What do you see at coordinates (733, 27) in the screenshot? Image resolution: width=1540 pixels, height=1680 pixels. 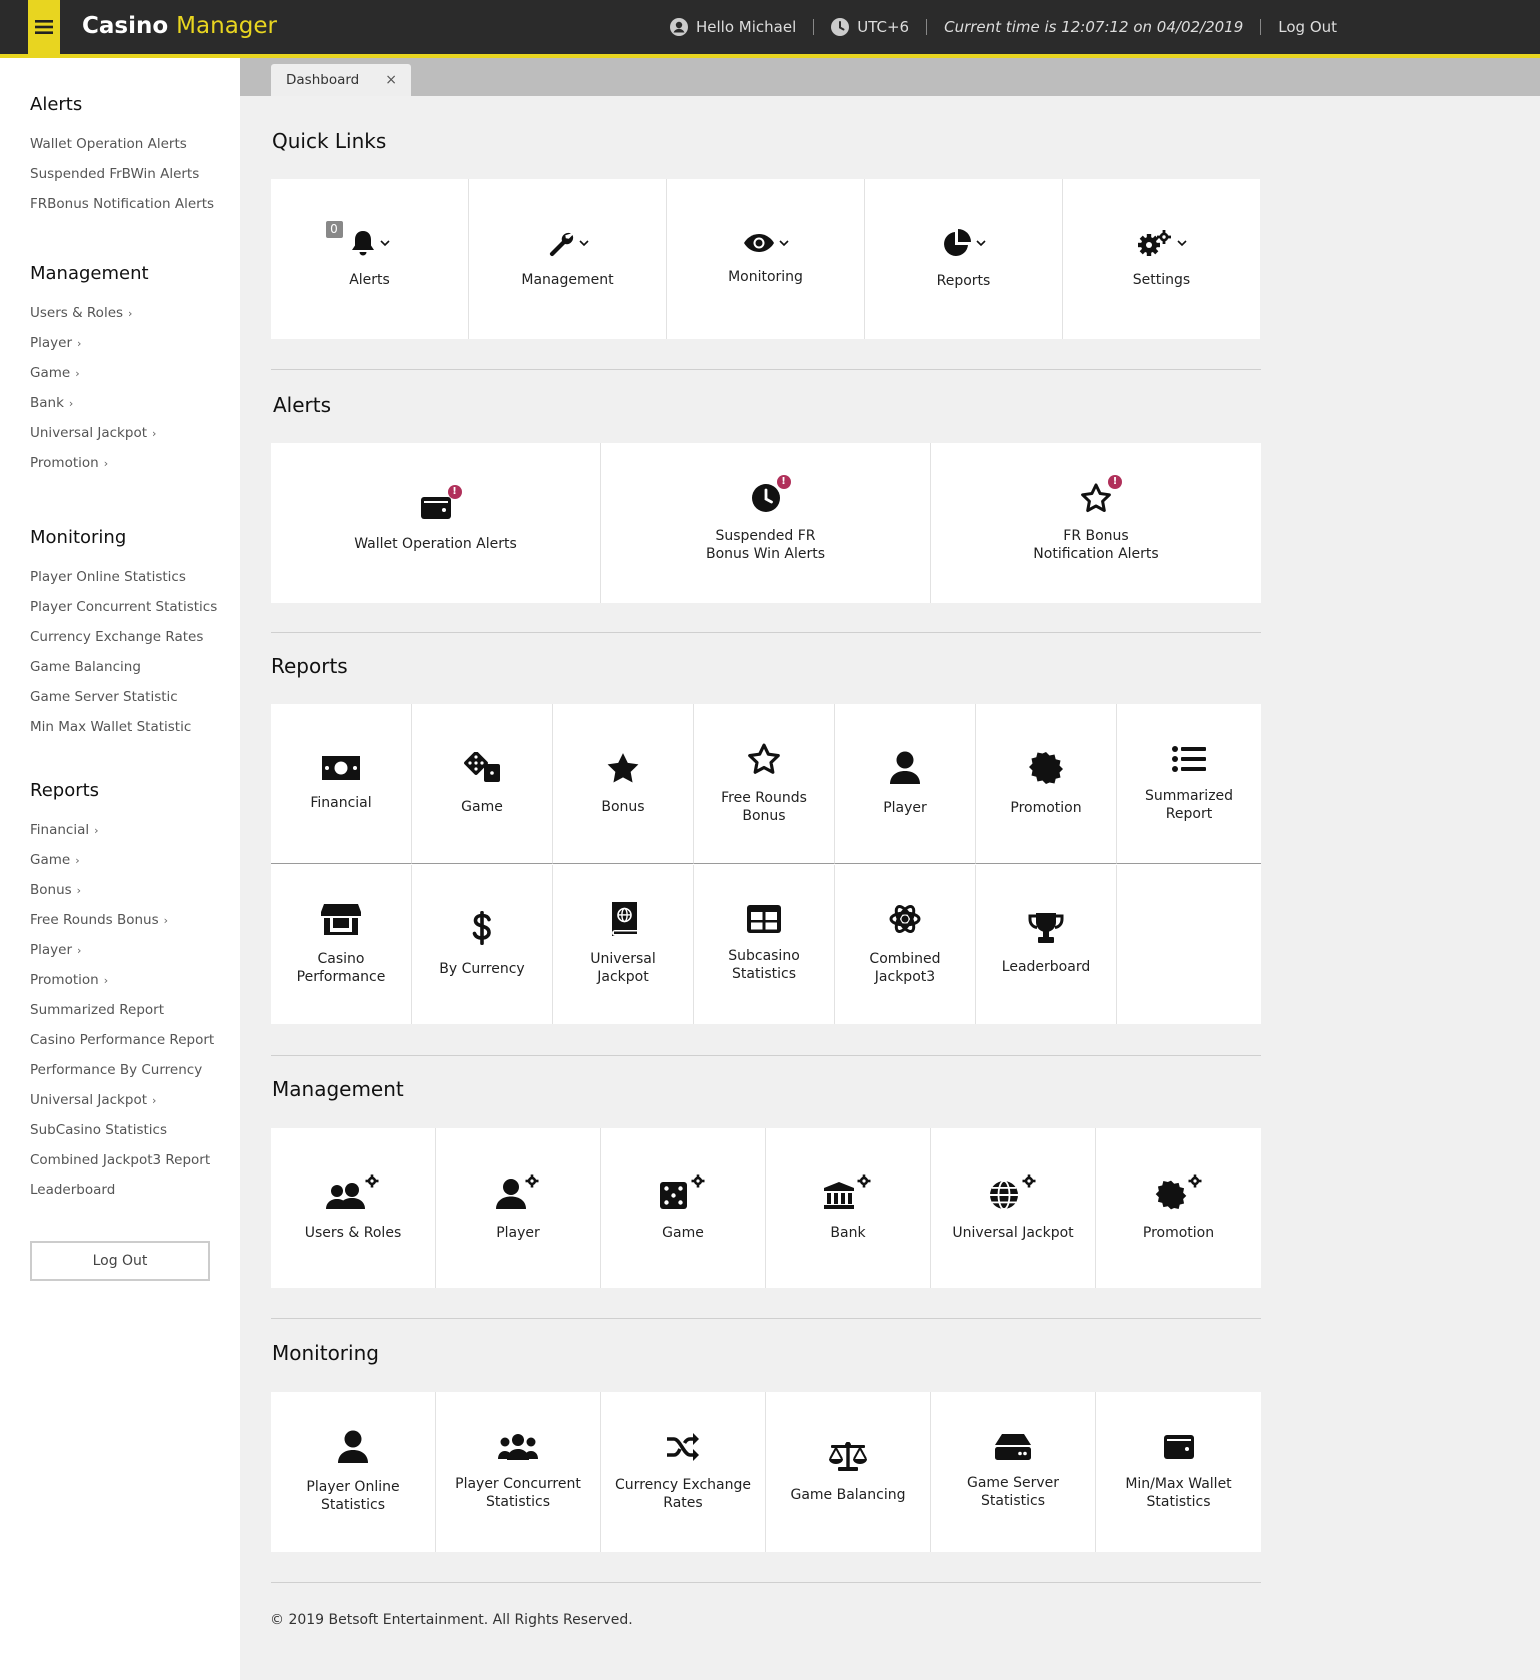 I see `user-greeting: Hello Michael` at bounding box center [733, 27].